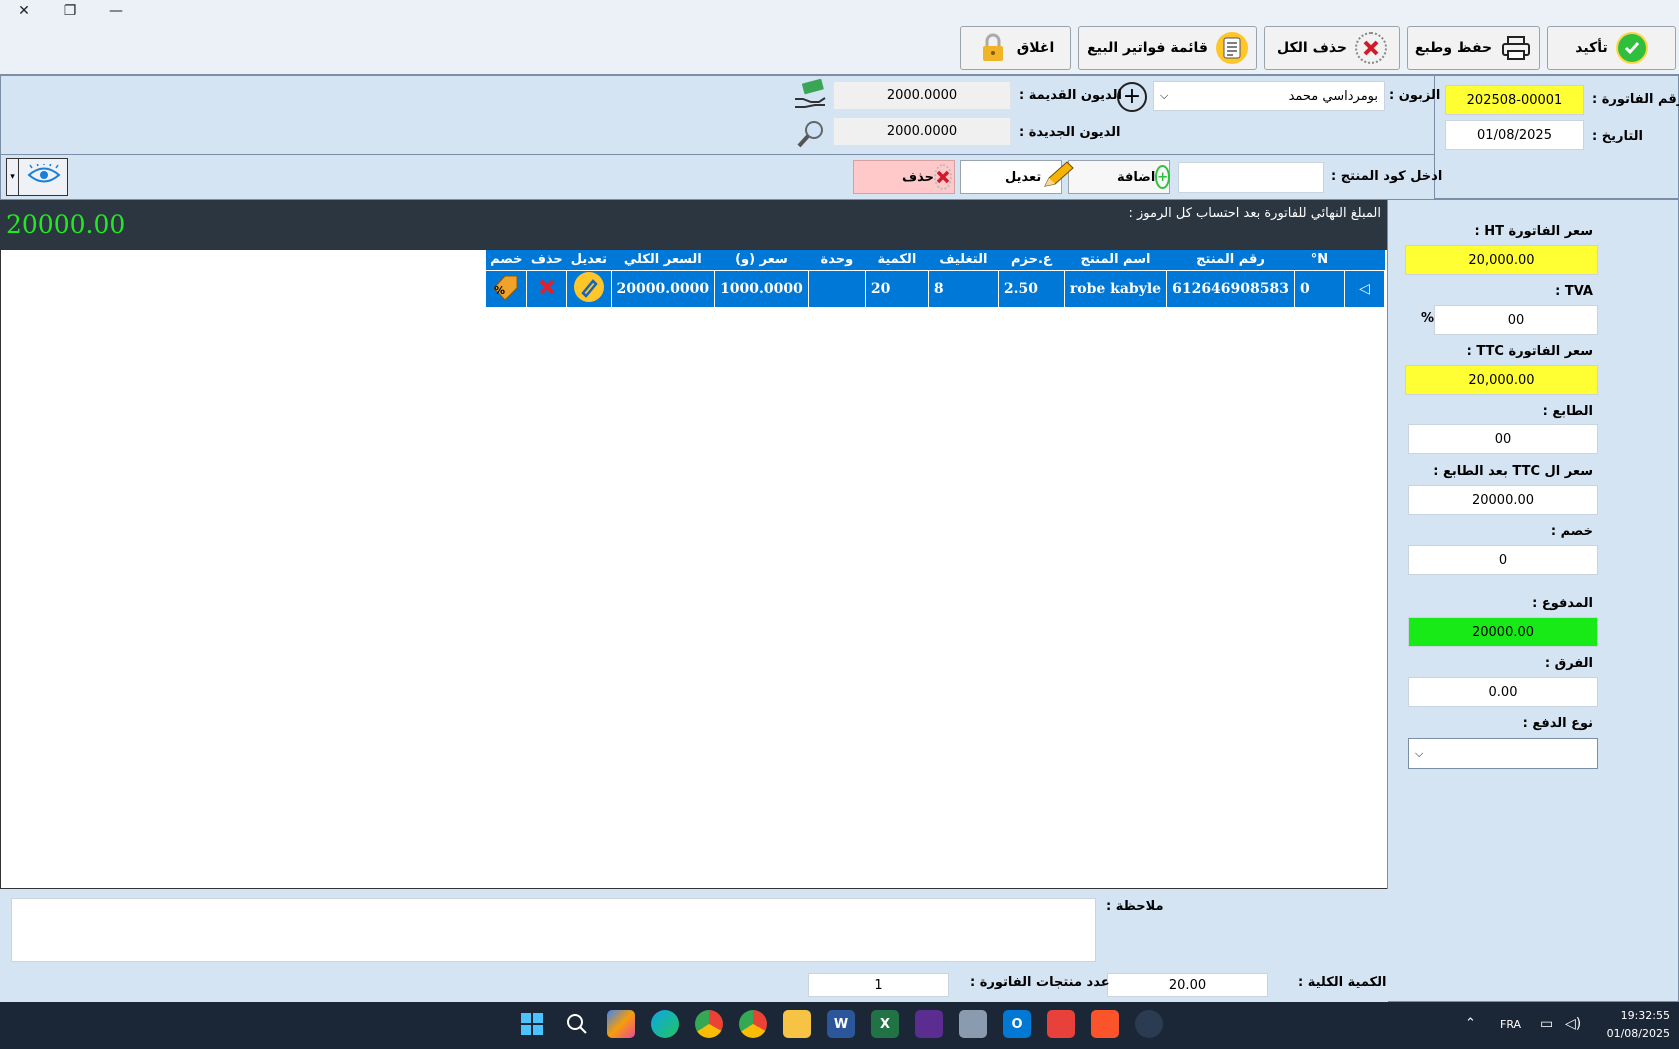 This screenshot has width=1679, height=1049. Describe the element at coordinates (1428, 318) in the screenshot. I see `tva-percent-sign: %` at that location.